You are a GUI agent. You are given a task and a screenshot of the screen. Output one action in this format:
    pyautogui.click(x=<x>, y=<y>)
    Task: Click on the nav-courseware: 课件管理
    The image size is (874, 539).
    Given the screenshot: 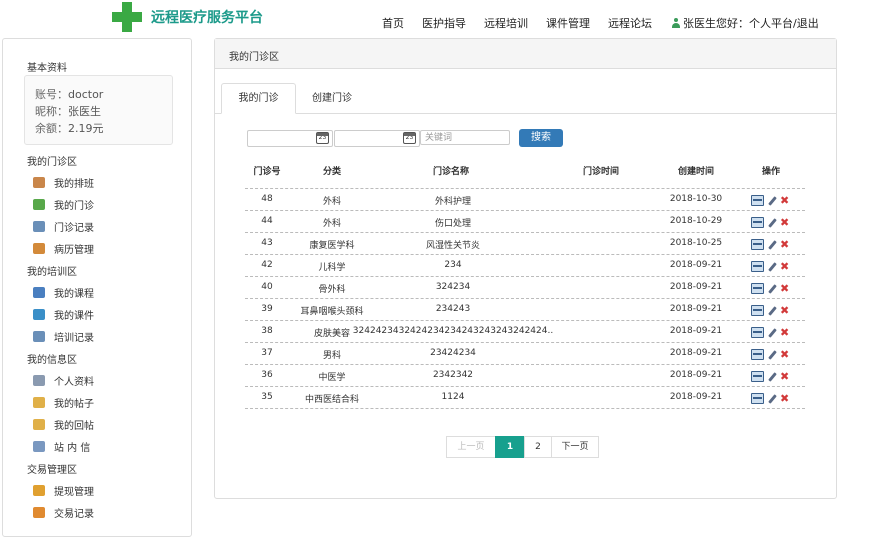 What is the action you would take?
    pyautogui.click(x=568, y=23)
    